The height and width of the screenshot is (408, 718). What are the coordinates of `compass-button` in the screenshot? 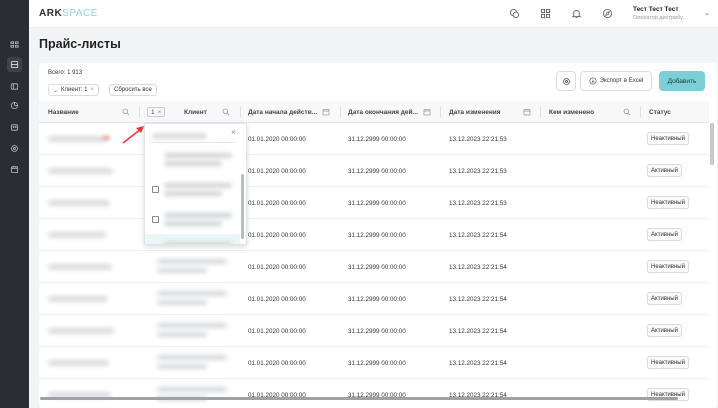 It's located at (607, 13).